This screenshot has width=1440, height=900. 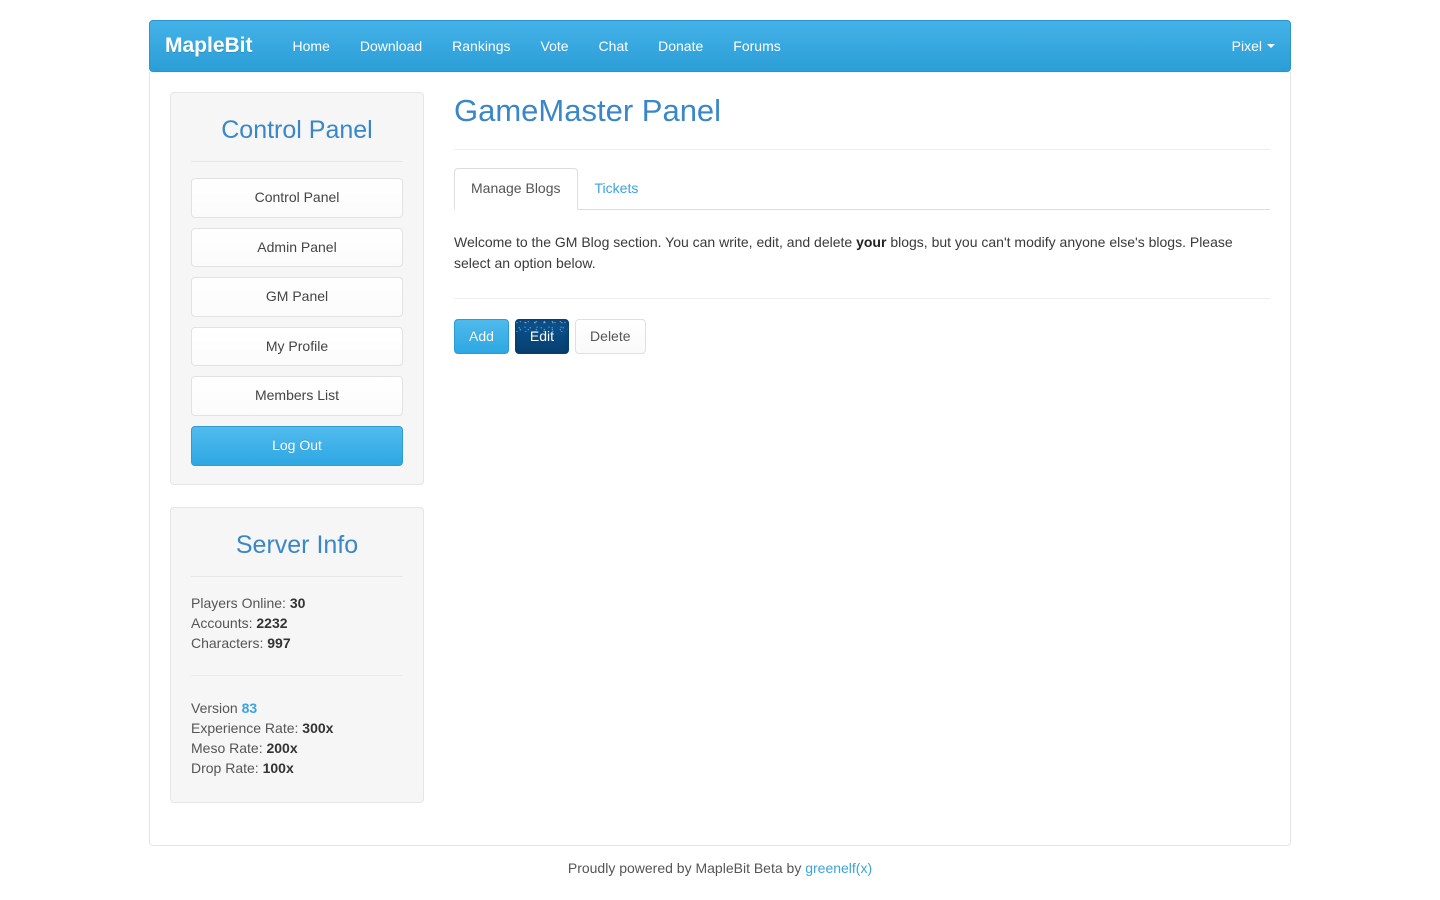 What do you see at coordinates (278, 767) in the screenshot?
I see `stat-drop-rate-value: 100x` at bounding box center [278, 767].